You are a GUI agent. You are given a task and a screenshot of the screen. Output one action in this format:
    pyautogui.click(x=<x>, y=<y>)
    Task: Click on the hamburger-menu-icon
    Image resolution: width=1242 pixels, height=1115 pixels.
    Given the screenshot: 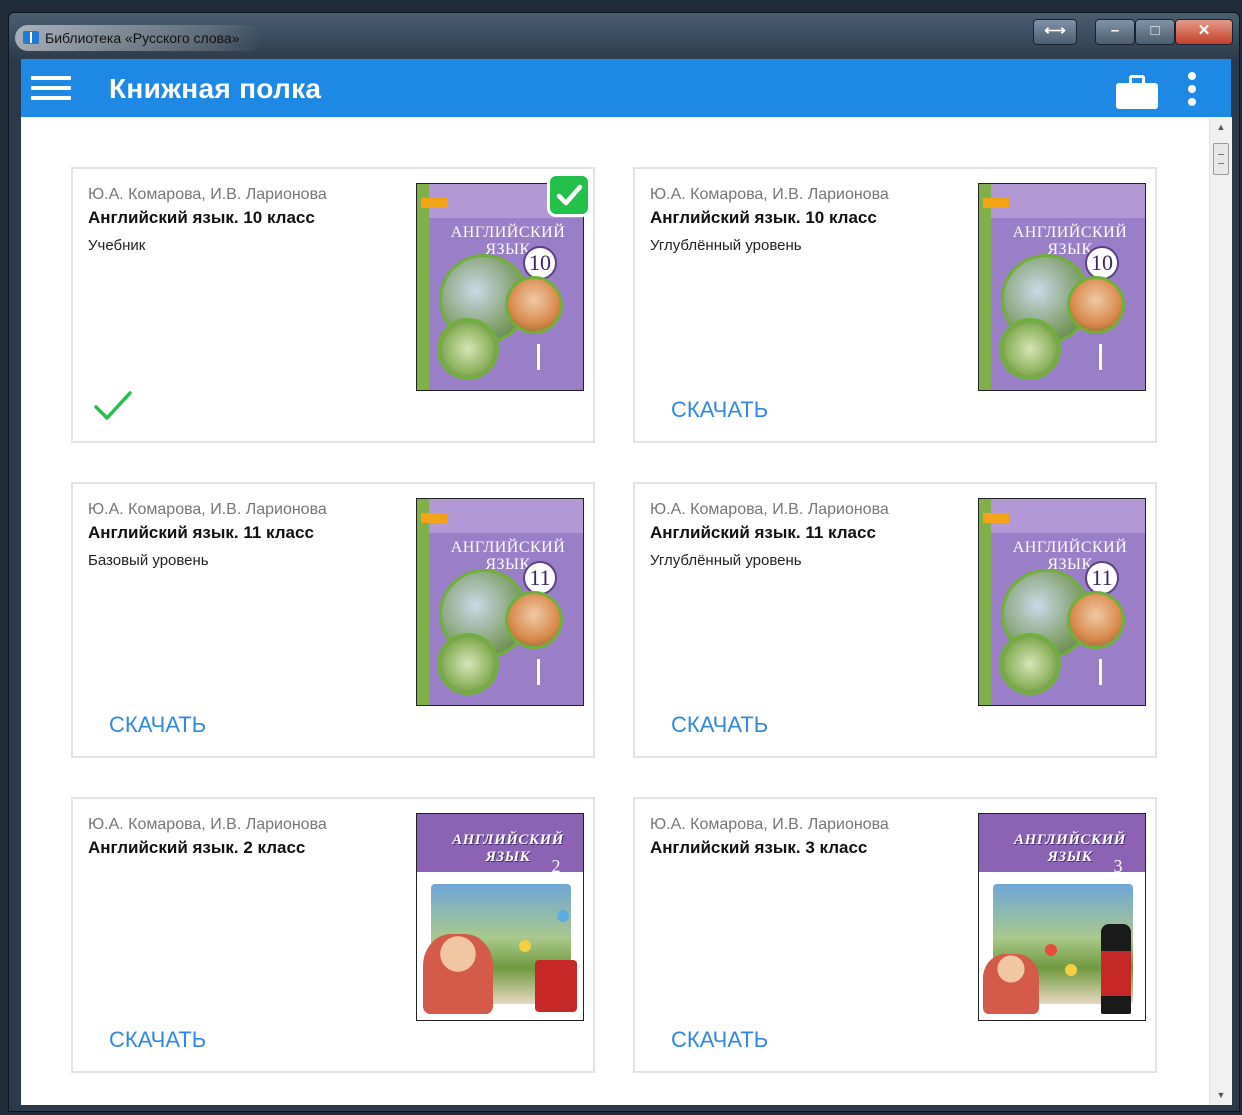 What is the action you would take?
    pyautogui.click(x=51, y=88)
    